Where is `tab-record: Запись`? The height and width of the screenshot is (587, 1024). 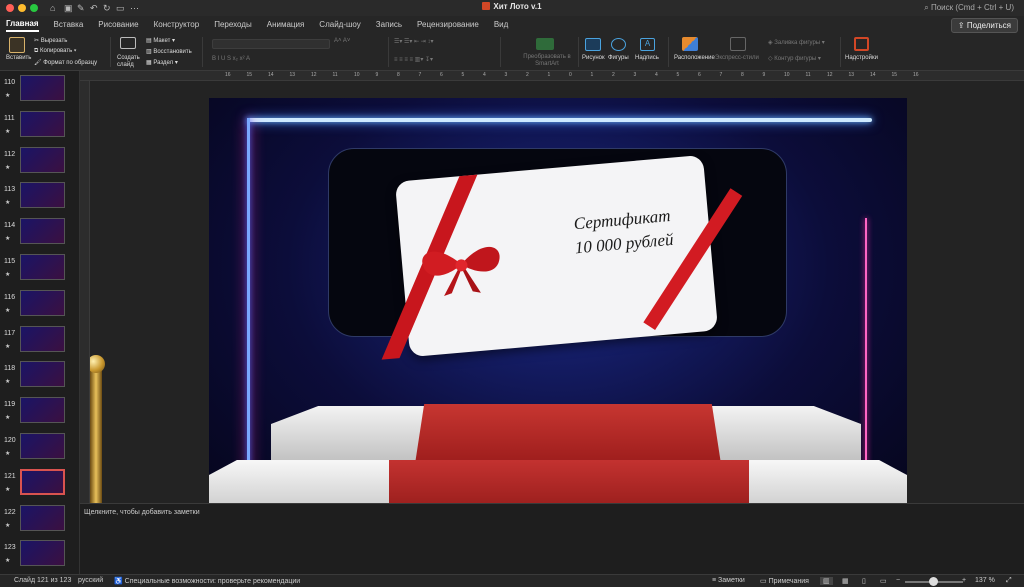
tab-record: Запись is located at coordinates (389, 24).